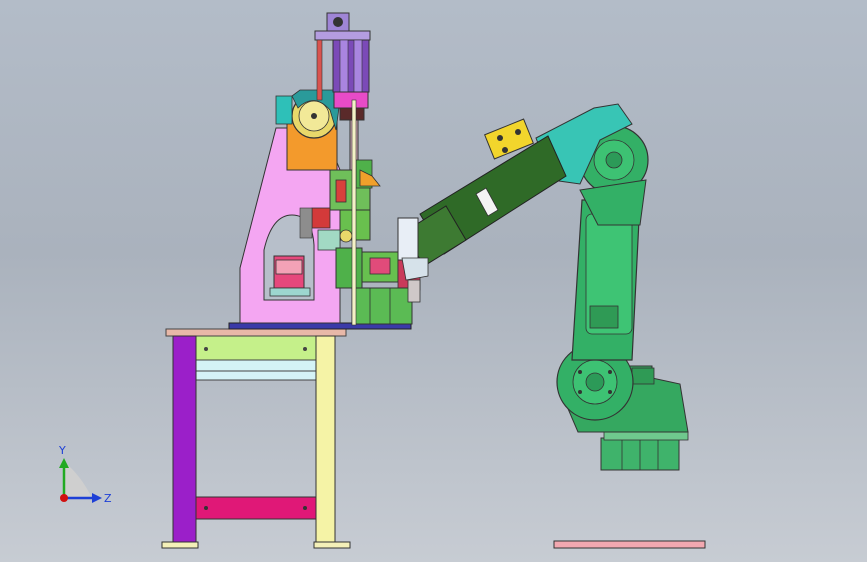 The image size is (867, 562). What do you see at coordinates (184, 439) in the screenshot?
I see `table-leg-left` at bounding box center [184, 439].